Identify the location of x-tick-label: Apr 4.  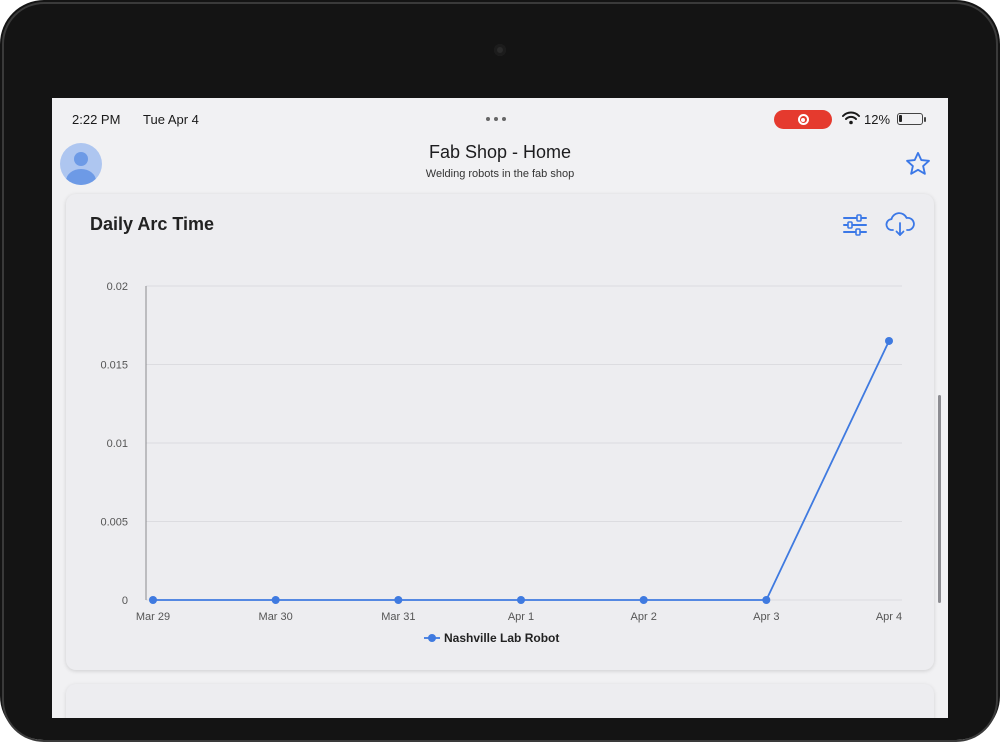
(889, 617).